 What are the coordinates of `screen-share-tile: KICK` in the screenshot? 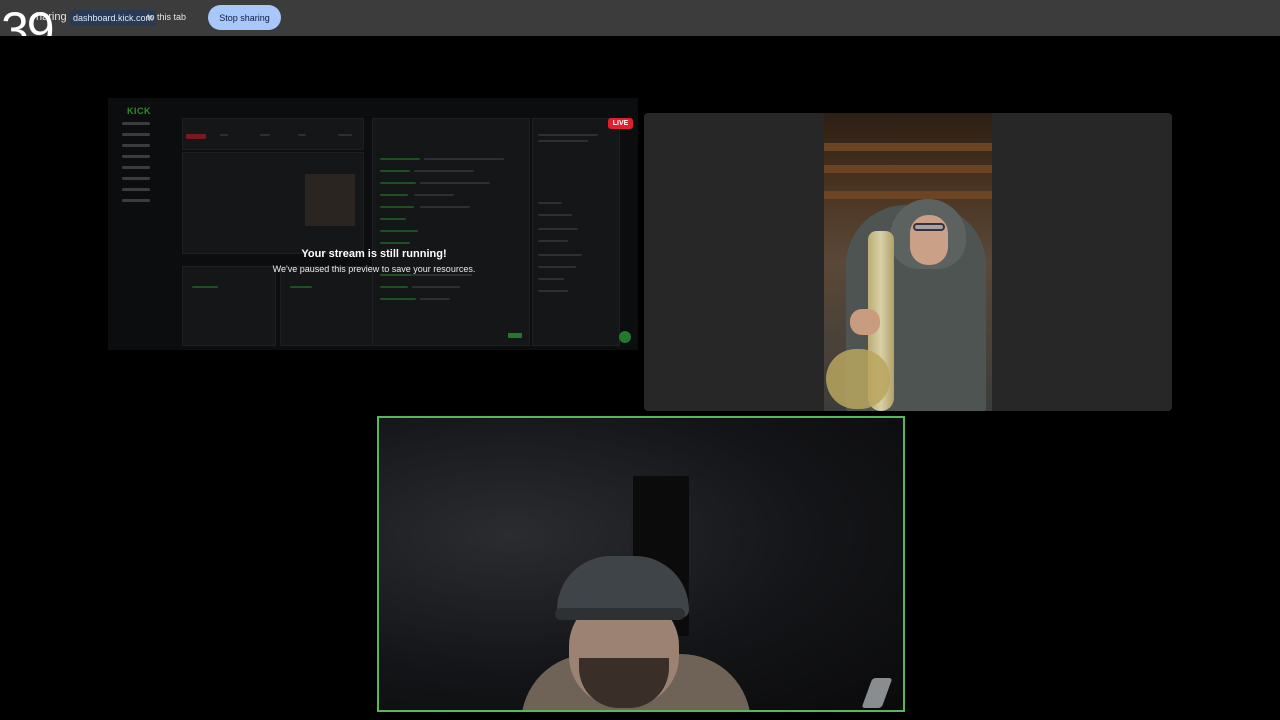 It's located at (373, 224).